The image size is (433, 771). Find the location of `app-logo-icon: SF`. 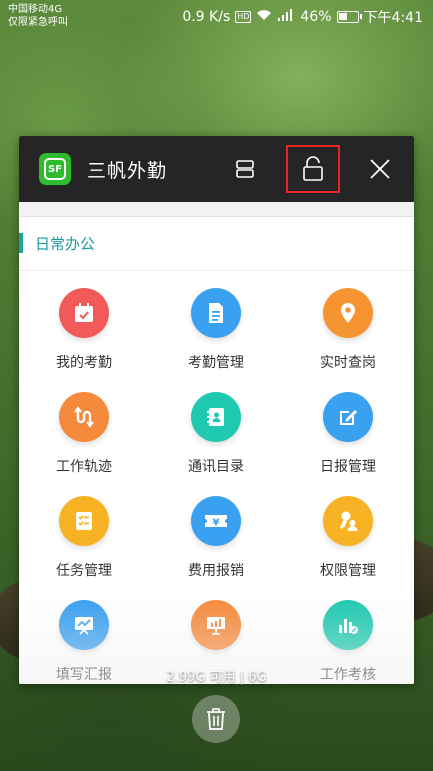

app-logo-icon: SF is located at coordinates (55, 169).